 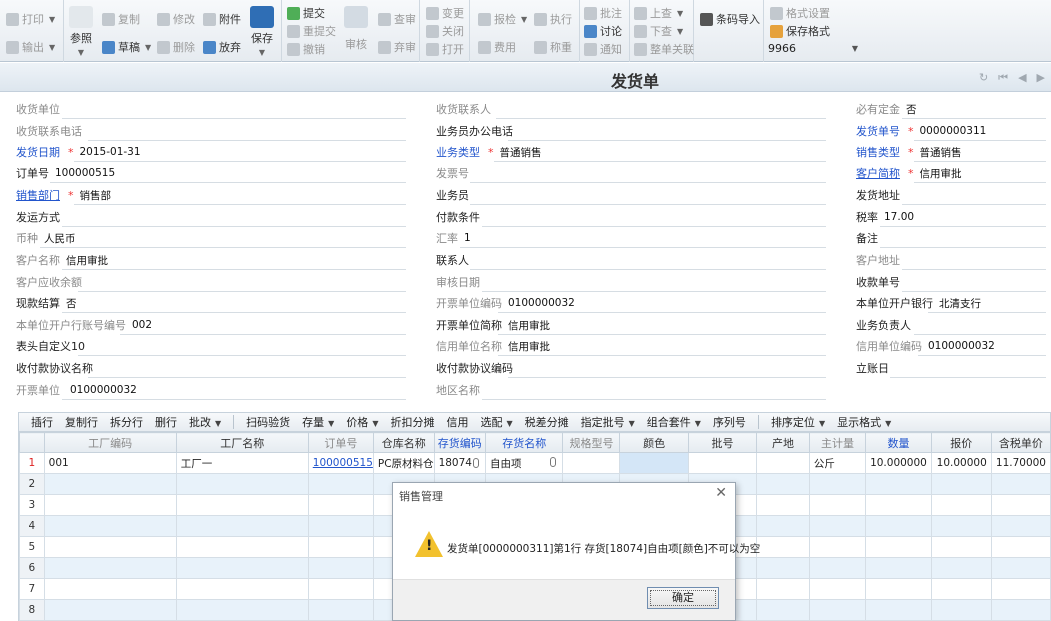 I want to click on field-sales-type: 销售类型 * 普通销售, so click(x=951, y=152).